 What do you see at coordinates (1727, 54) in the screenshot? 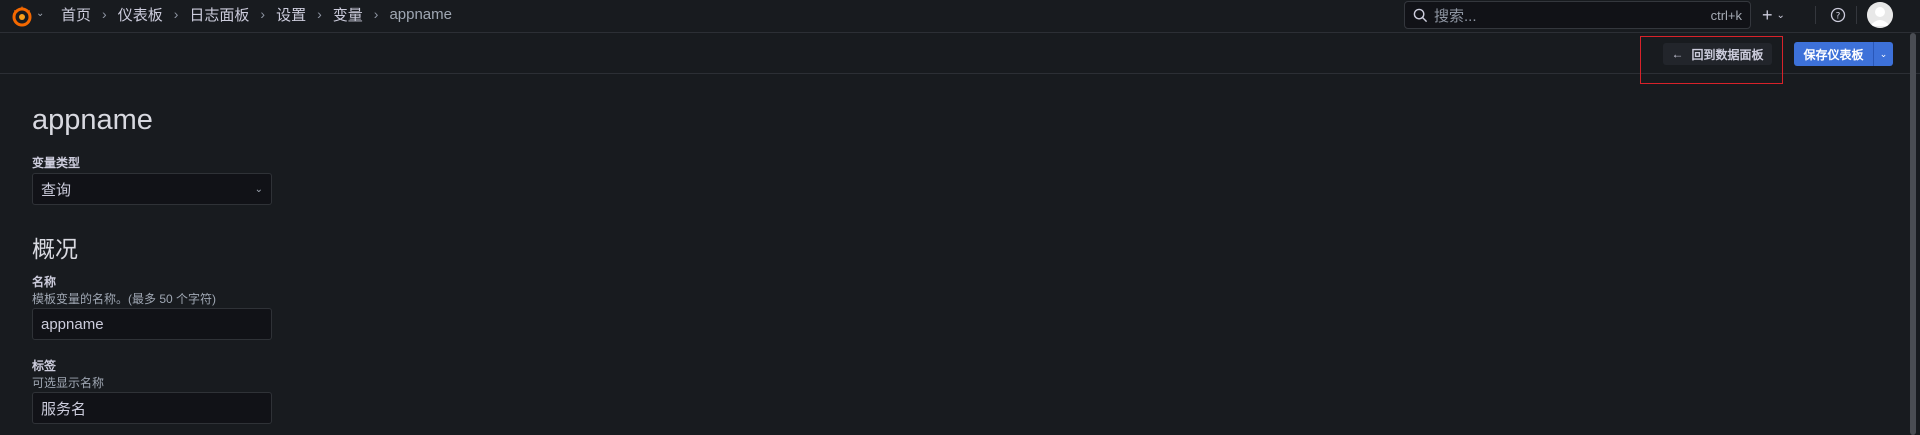
I see `back-to-dashboard-label: 回到数据面板` at bounding box center [1727, 54].